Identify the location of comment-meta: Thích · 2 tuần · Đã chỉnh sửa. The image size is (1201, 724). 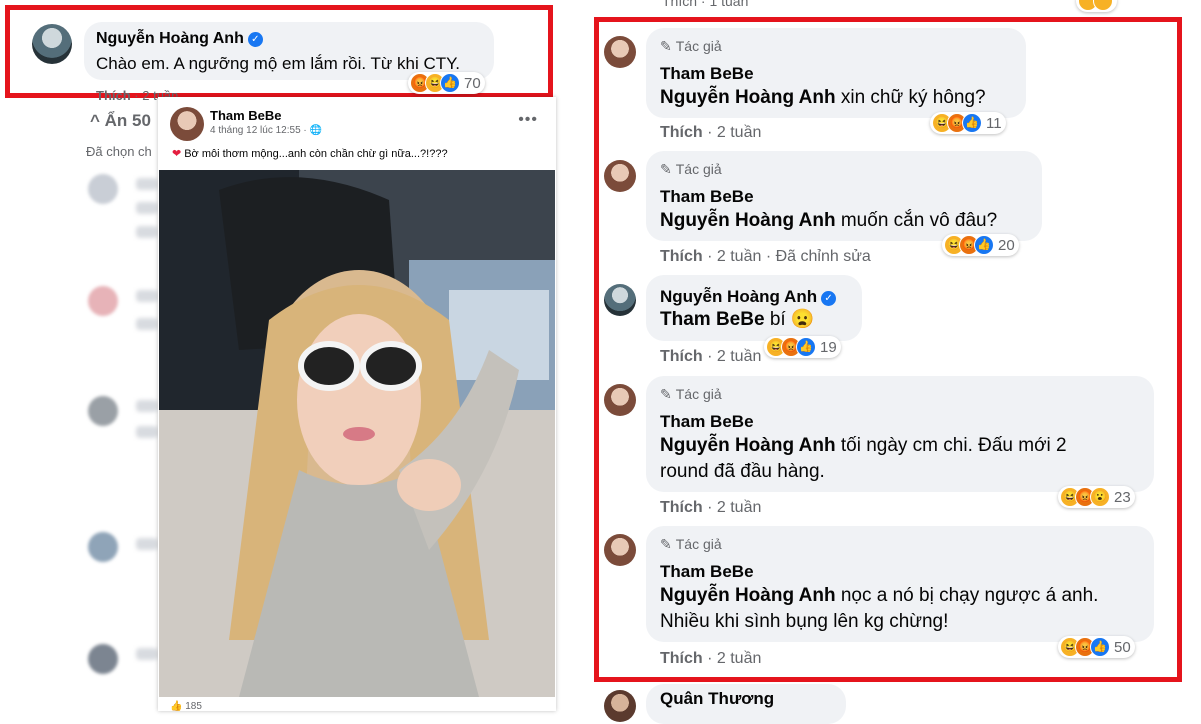
(765, 256).